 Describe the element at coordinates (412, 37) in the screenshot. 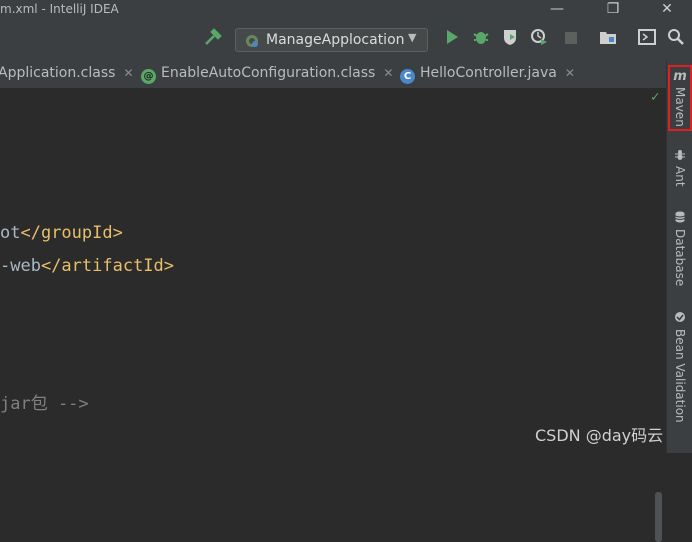

I see `chevron-down-icon: ▼` at that location.